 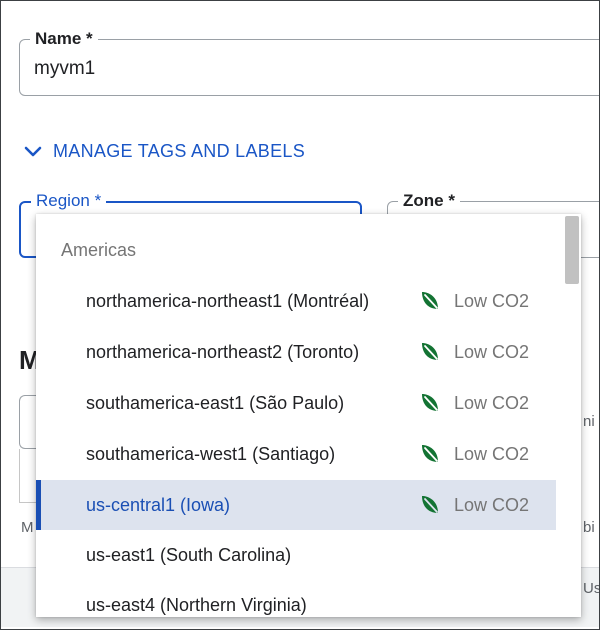 I want to click on manage-tags-label: MANAGE TAGS AND LABELS, so click(x=179, y=151).